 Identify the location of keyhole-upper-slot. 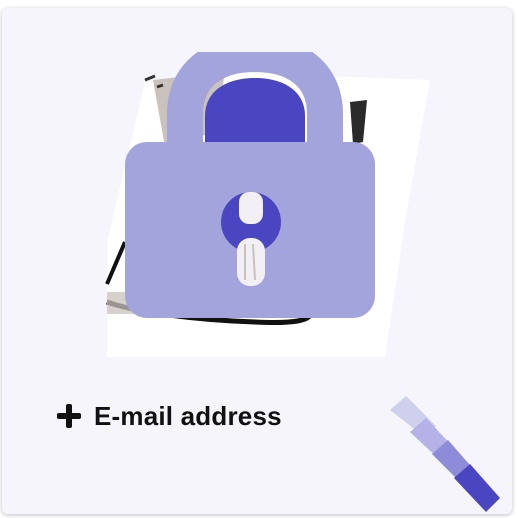
(251, 208).